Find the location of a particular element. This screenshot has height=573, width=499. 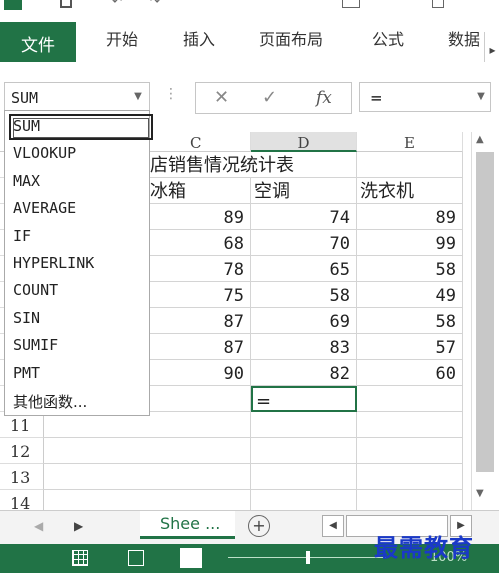

grid-cell: 57 is located at coordinates (410, 347).